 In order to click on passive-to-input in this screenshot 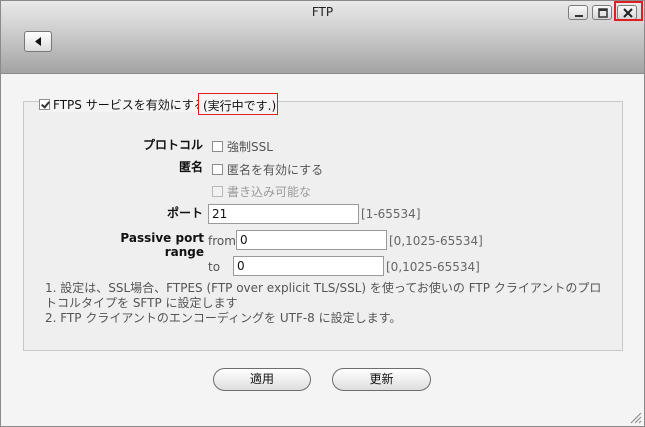, I will do `click(308, 266)`.